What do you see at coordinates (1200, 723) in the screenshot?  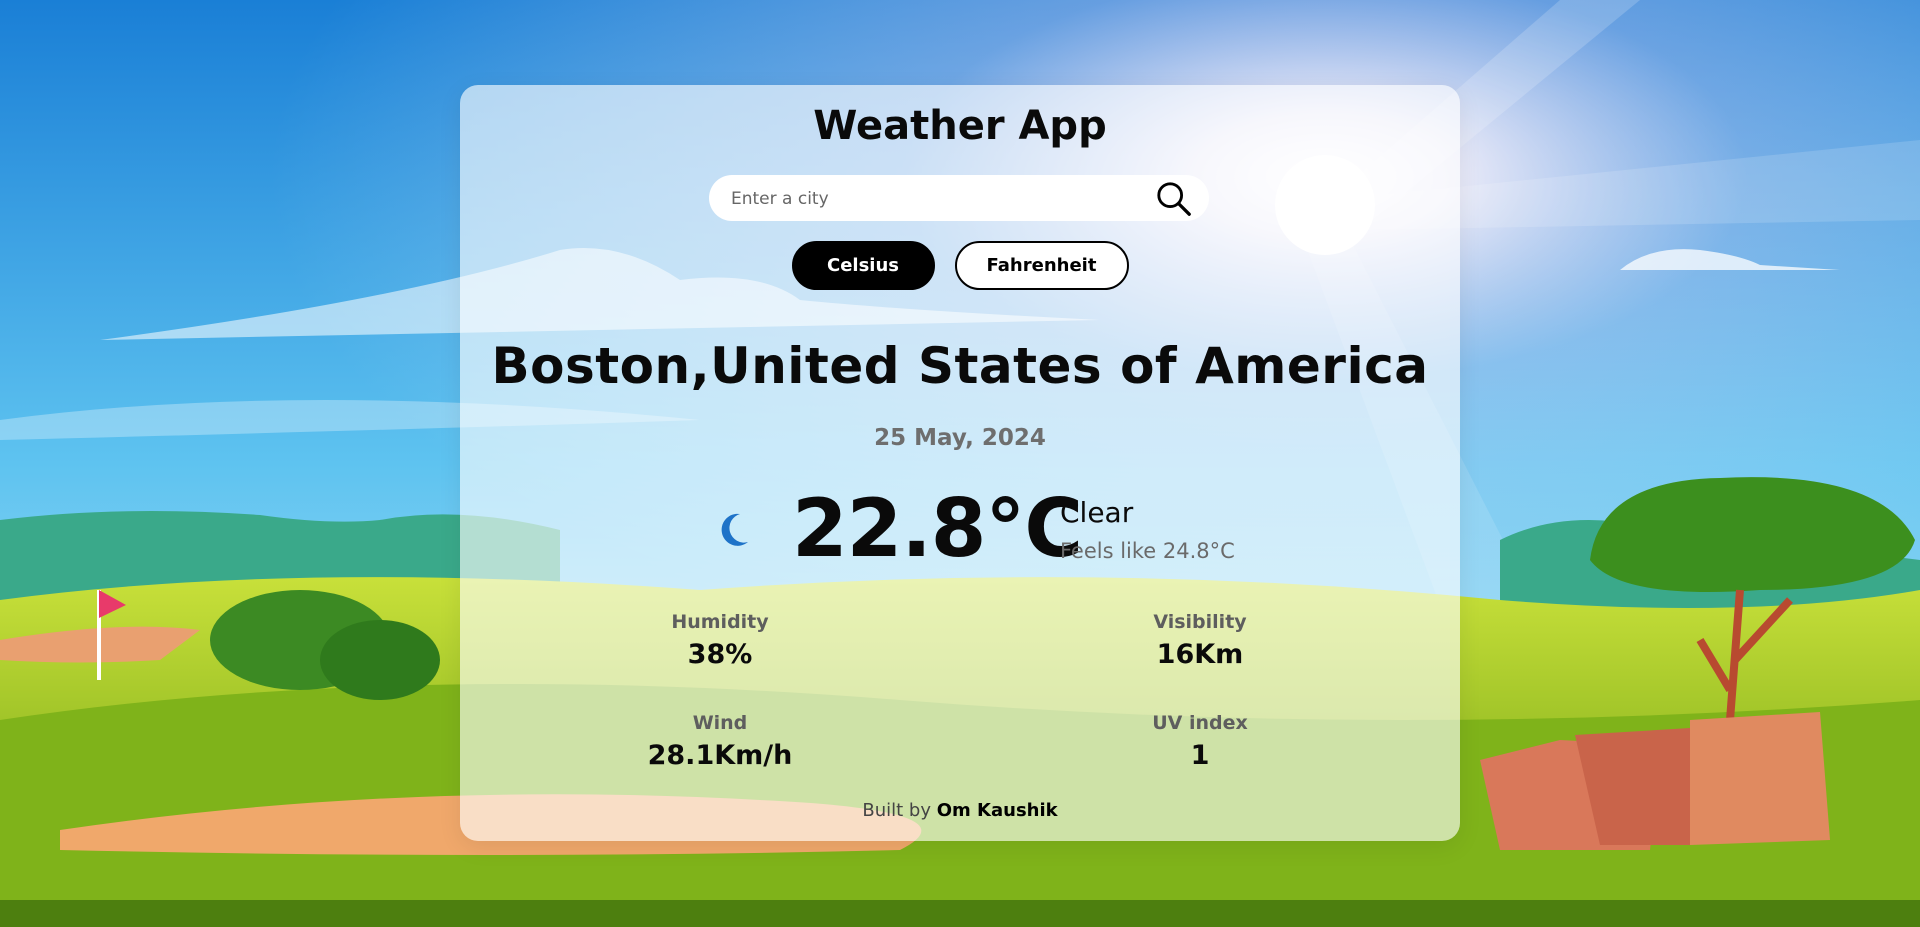 I see `uv-label: UV index` at bounding box center [1200, 723].